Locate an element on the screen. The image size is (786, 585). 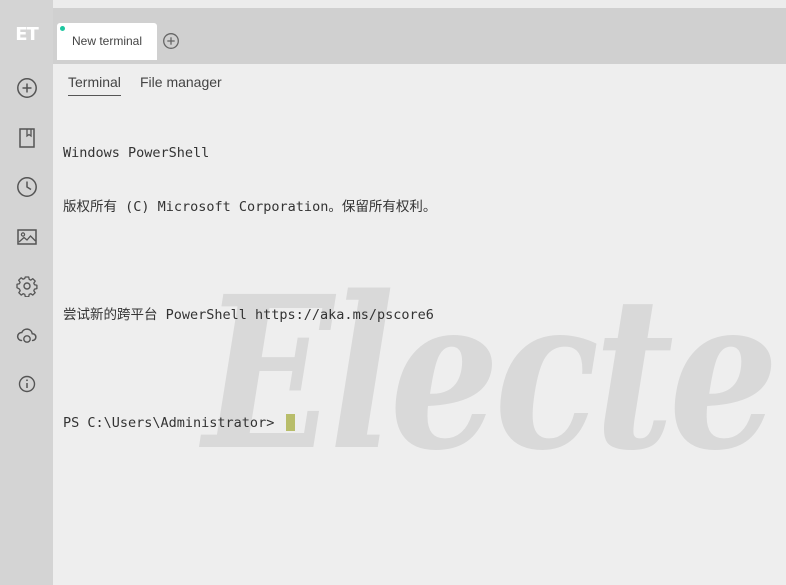
bookmark-icon is located at coordinates (27, 138).